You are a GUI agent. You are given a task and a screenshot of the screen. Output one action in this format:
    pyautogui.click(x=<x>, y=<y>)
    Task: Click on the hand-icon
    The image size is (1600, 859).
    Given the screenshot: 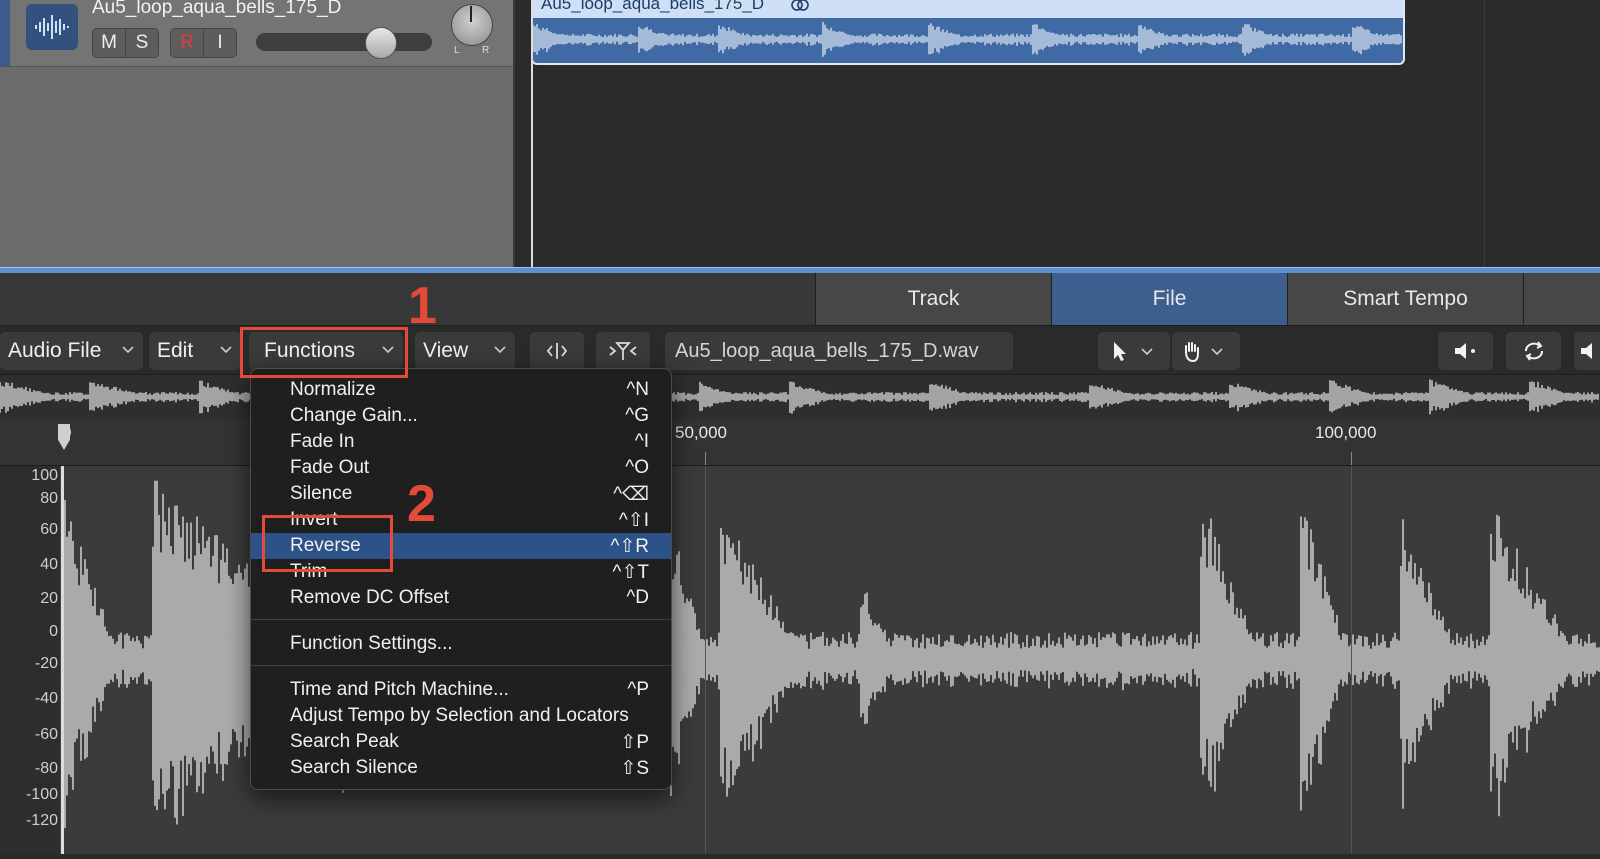 What is the action you would take?
    pyautogui.click(x=1204, y=352)
    